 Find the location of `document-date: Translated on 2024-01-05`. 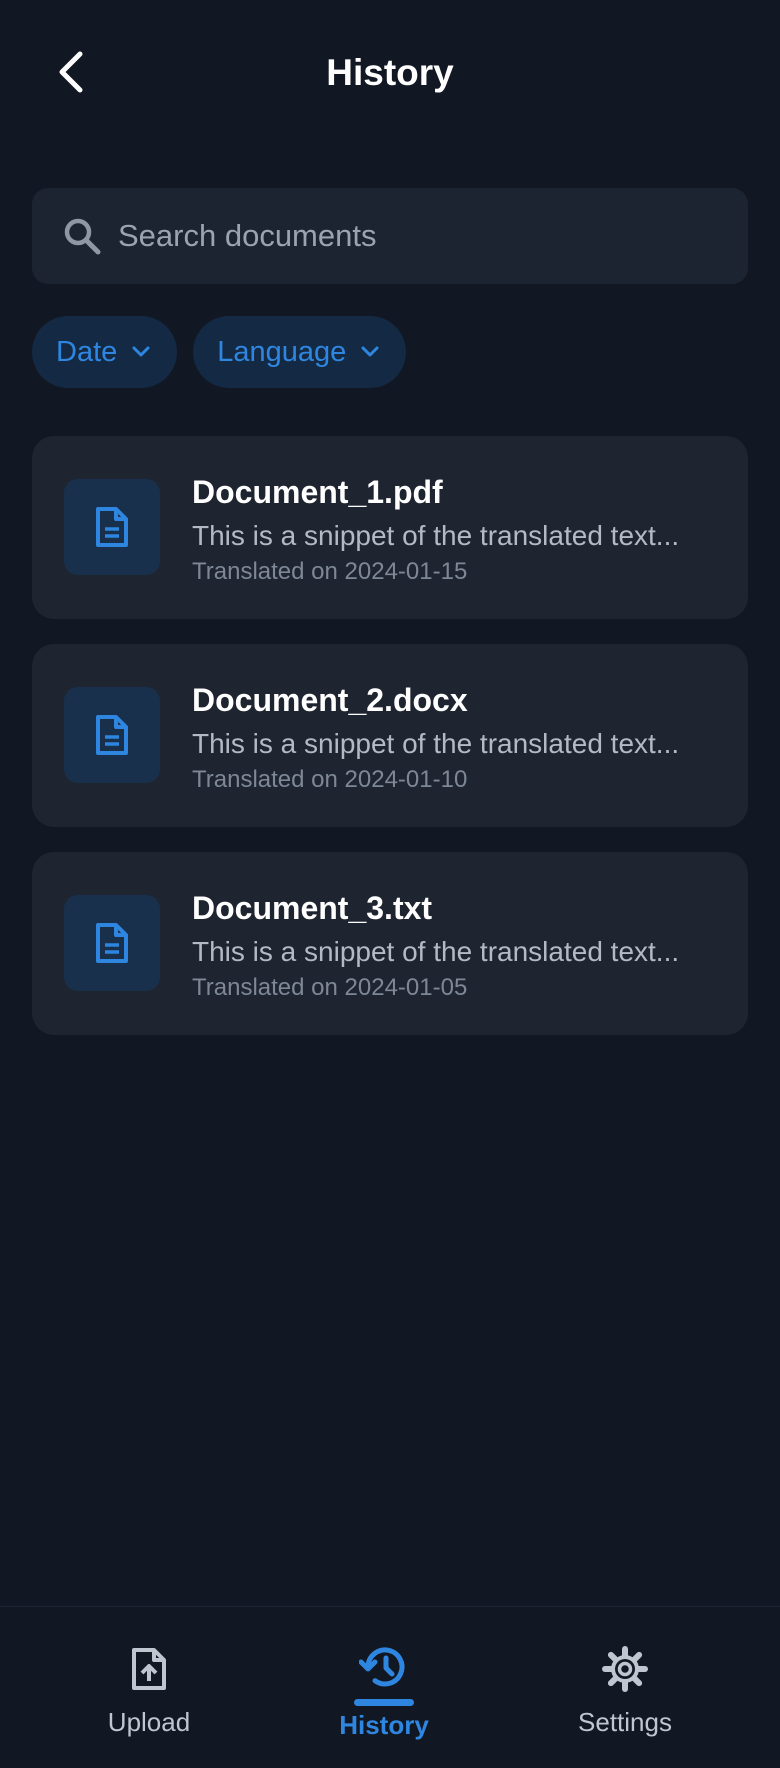

document-date: Translated on 2024-01-05 is located at coordinates (330, 987).